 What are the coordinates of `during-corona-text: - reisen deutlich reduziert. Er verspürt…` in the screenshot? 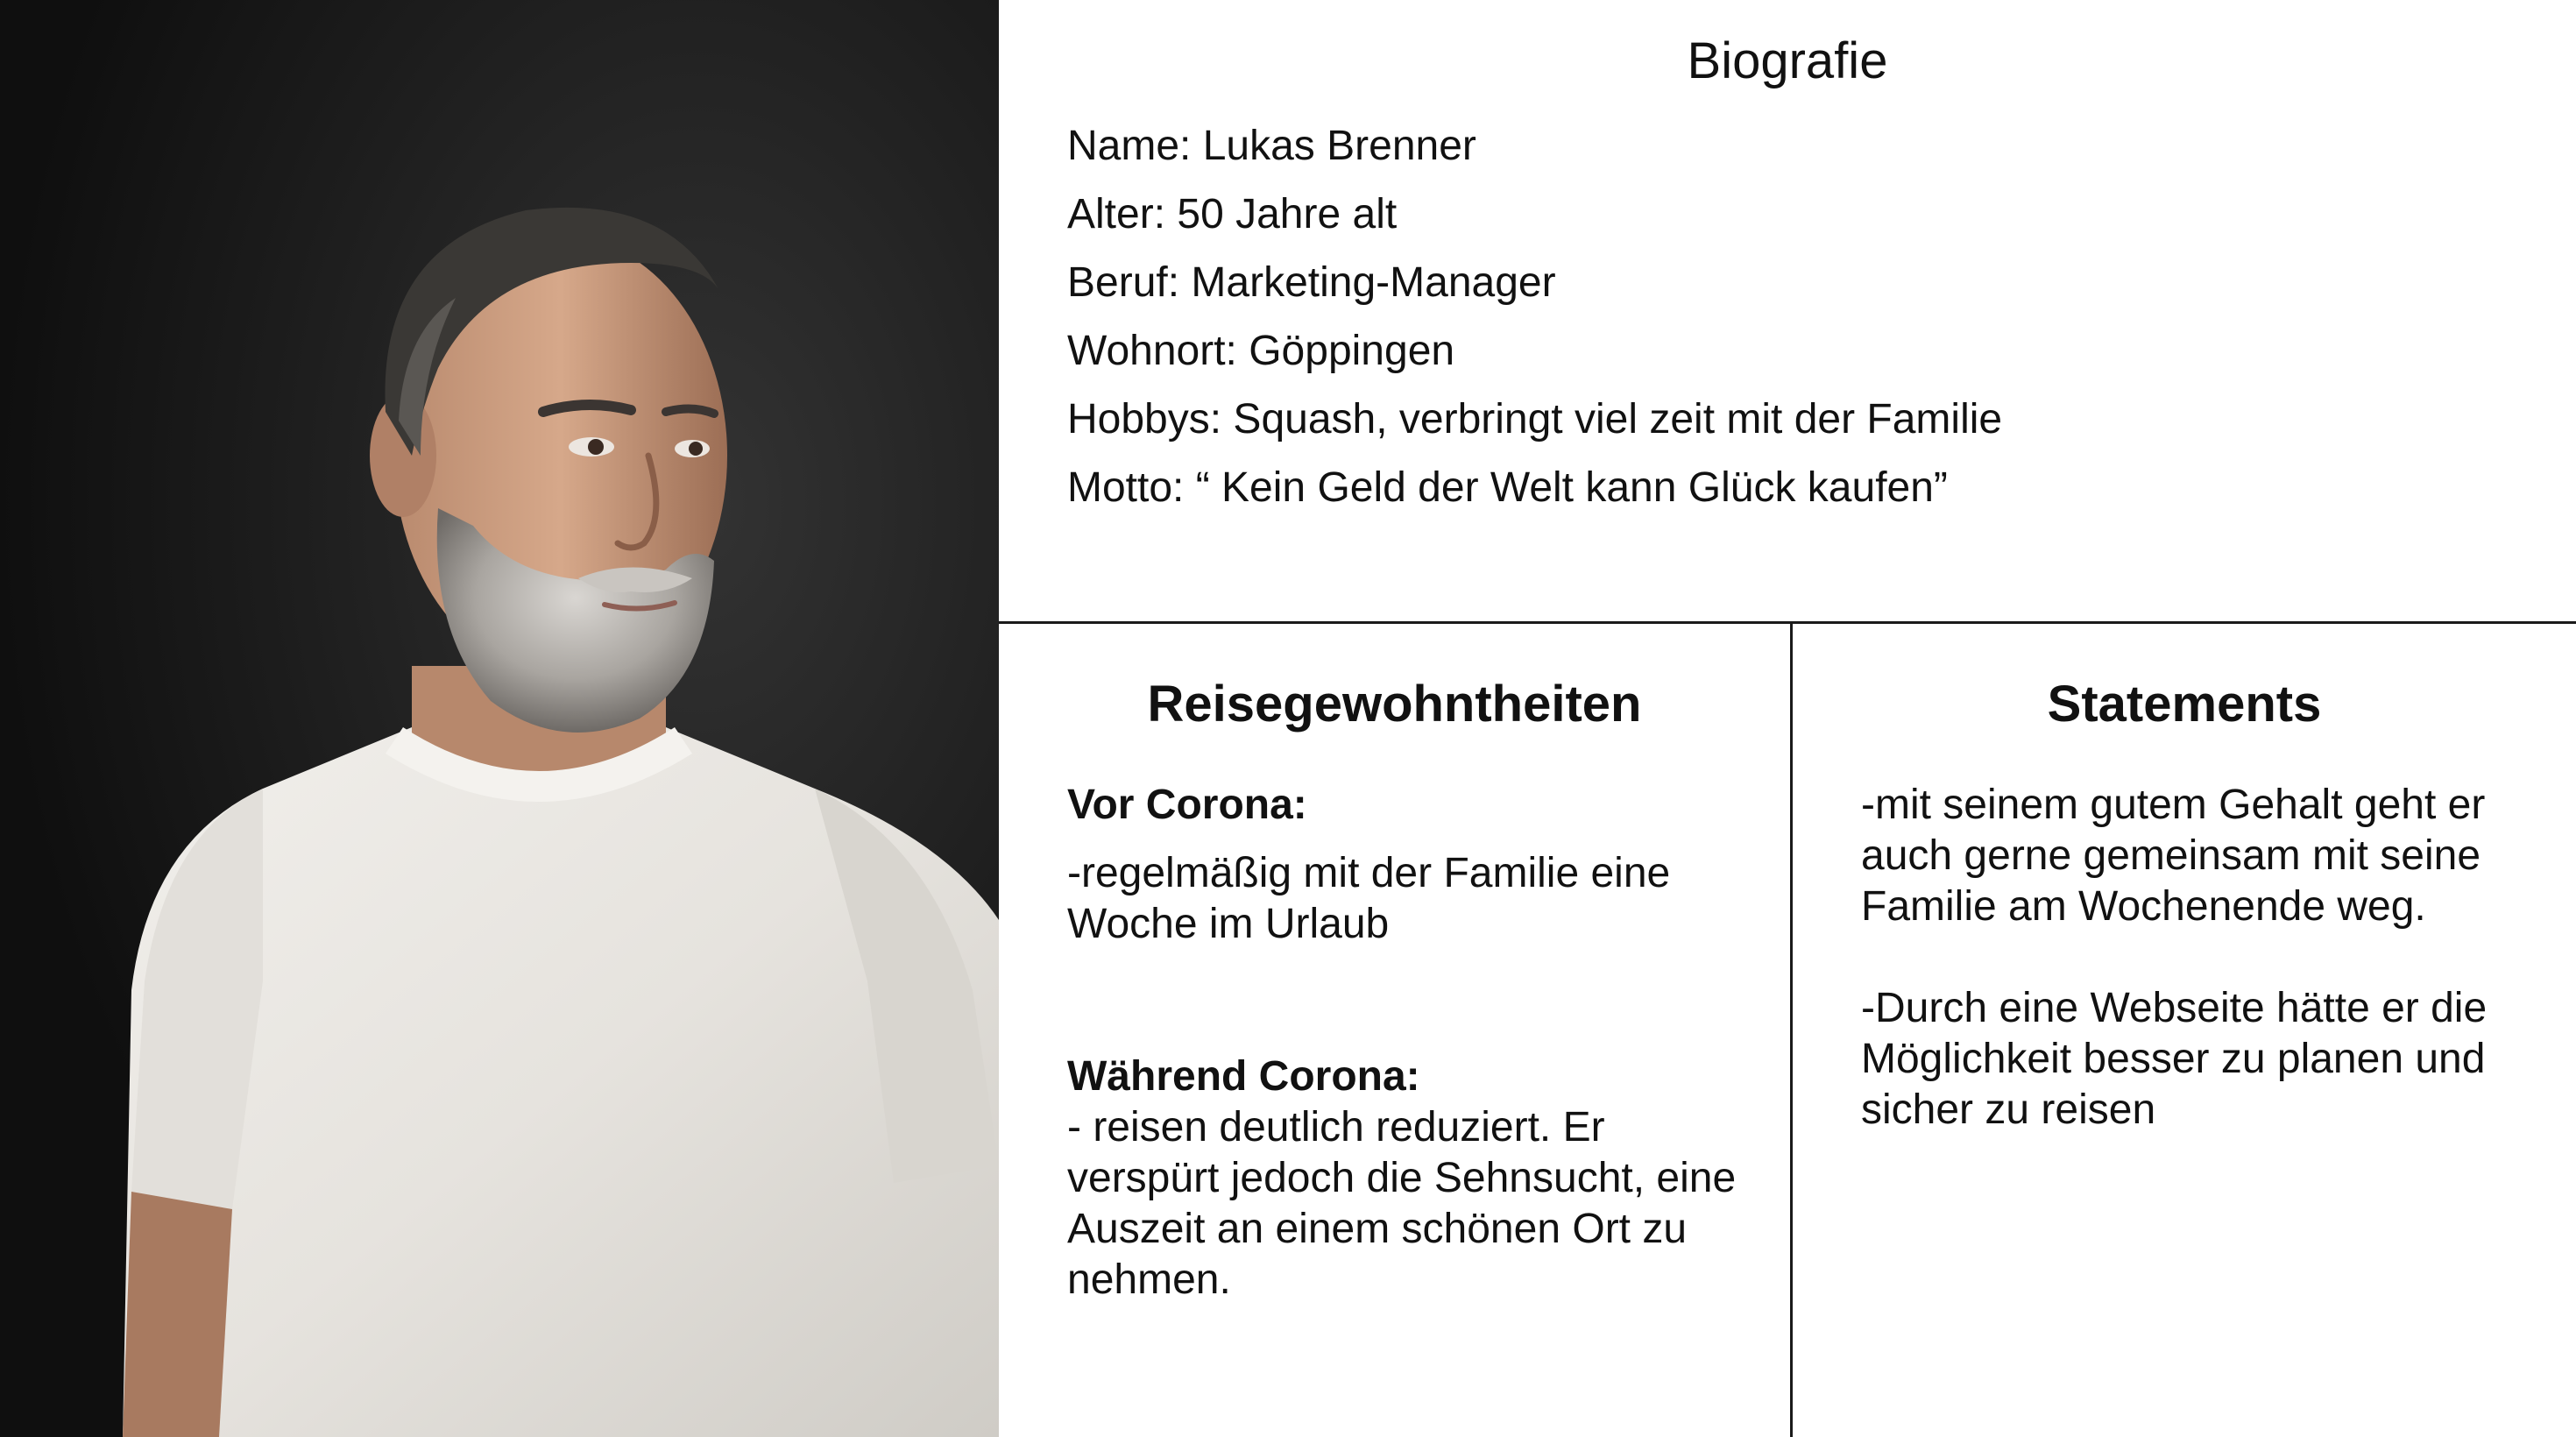 It's located at (1402, 1203).